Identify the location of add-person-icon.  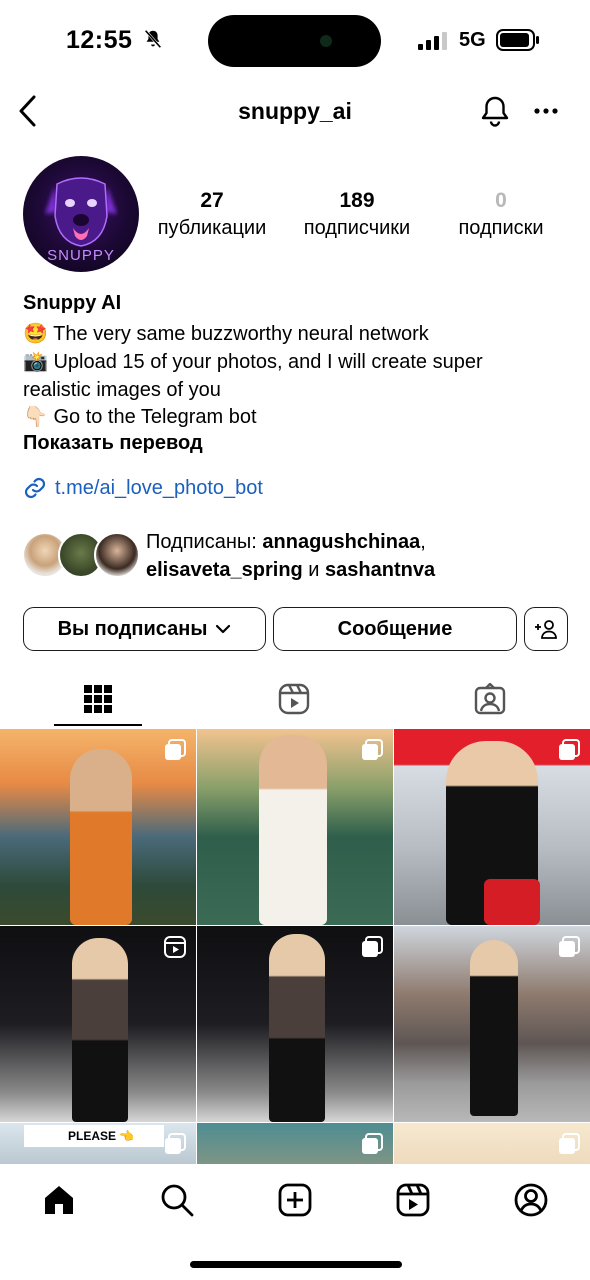
(546, 629).